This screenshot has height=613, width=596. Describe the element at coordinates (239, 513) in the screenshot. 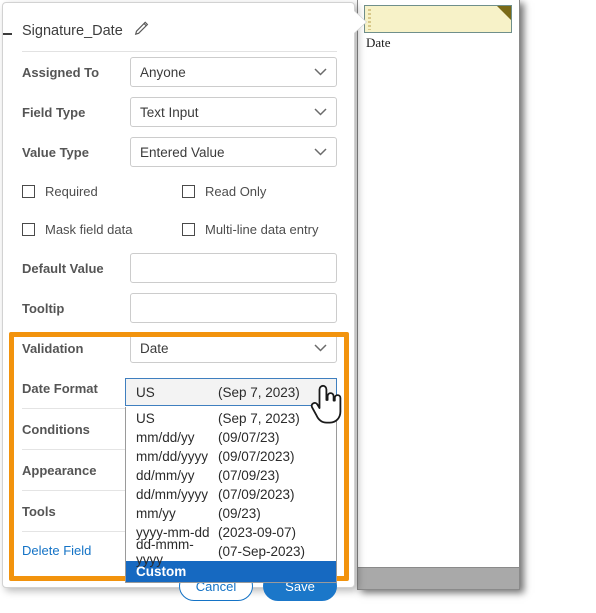

I see `option-example: (09/23)` at that location.